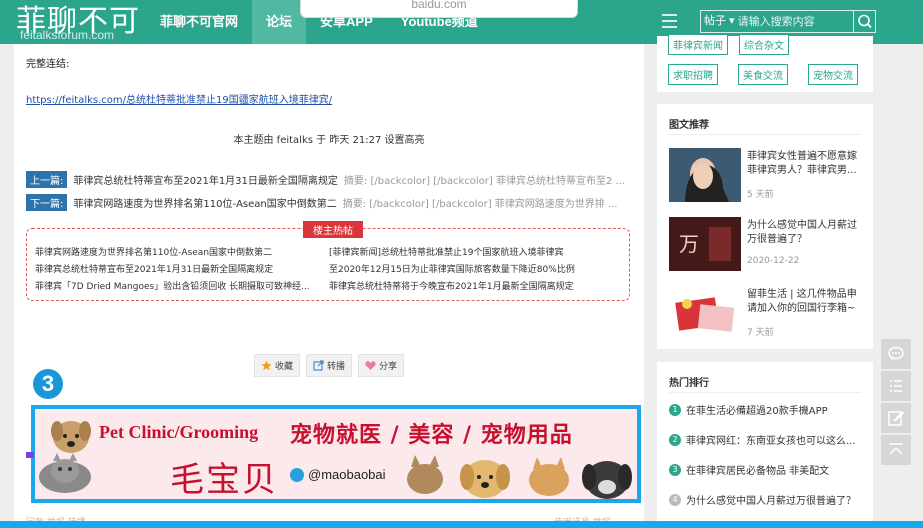  I want to click on hot-rank-item: 3 在菲律宾居民必备物品 非美配文, so click(767, 469).